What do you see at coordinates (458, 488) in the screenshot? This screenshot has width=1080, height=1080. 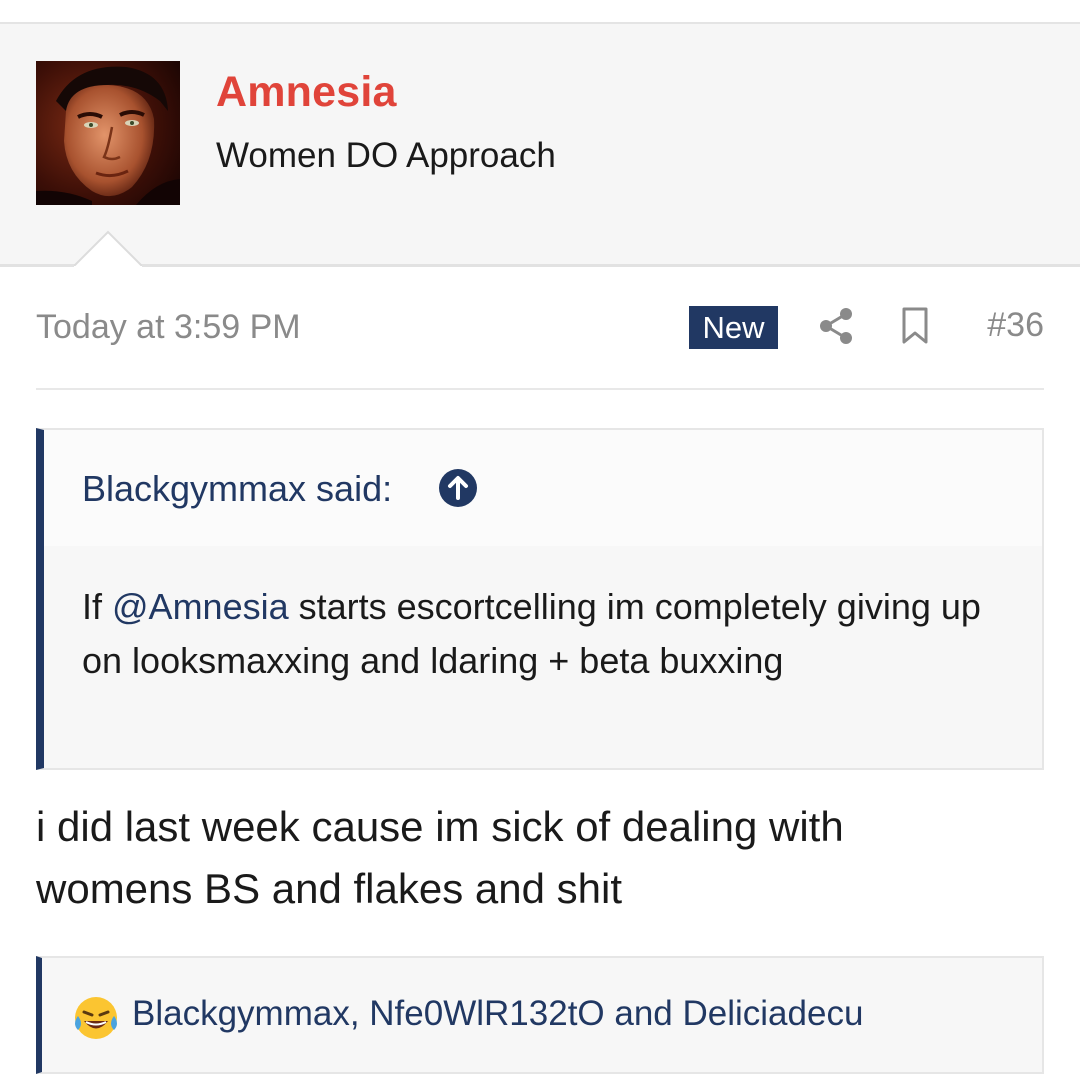 I see `arrow-up-circle-icon` at bounding box center [458, 488].